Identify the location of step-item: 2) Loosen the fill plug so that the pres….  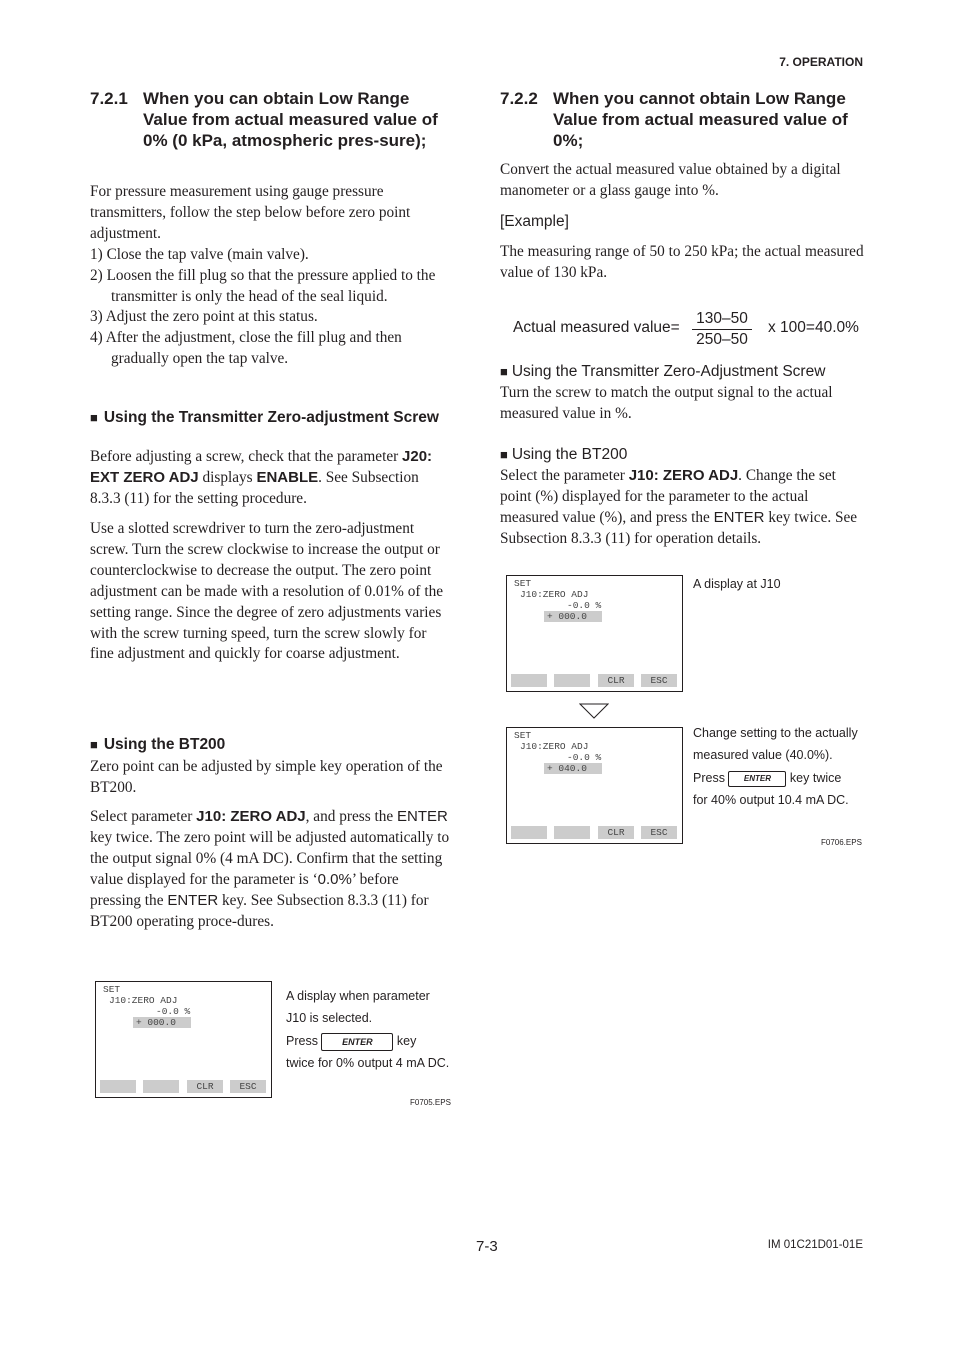
(263, 285).